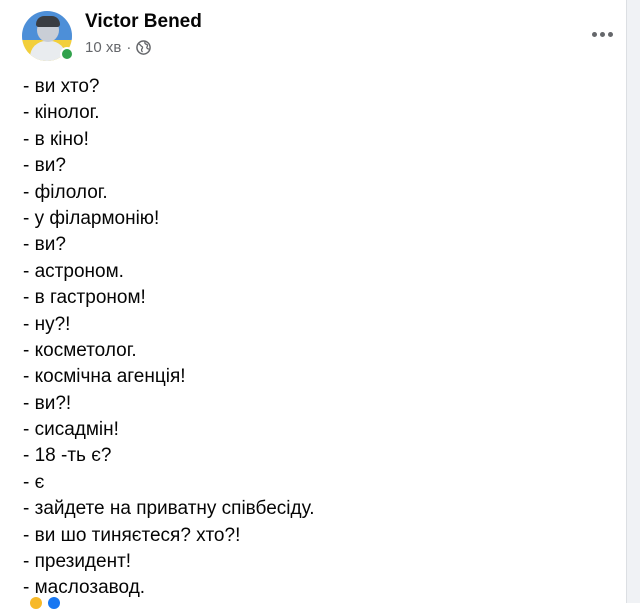 The width and height of the screenshot is (640, 609). I want to click on post-line: - президент!, so click(77, 562).